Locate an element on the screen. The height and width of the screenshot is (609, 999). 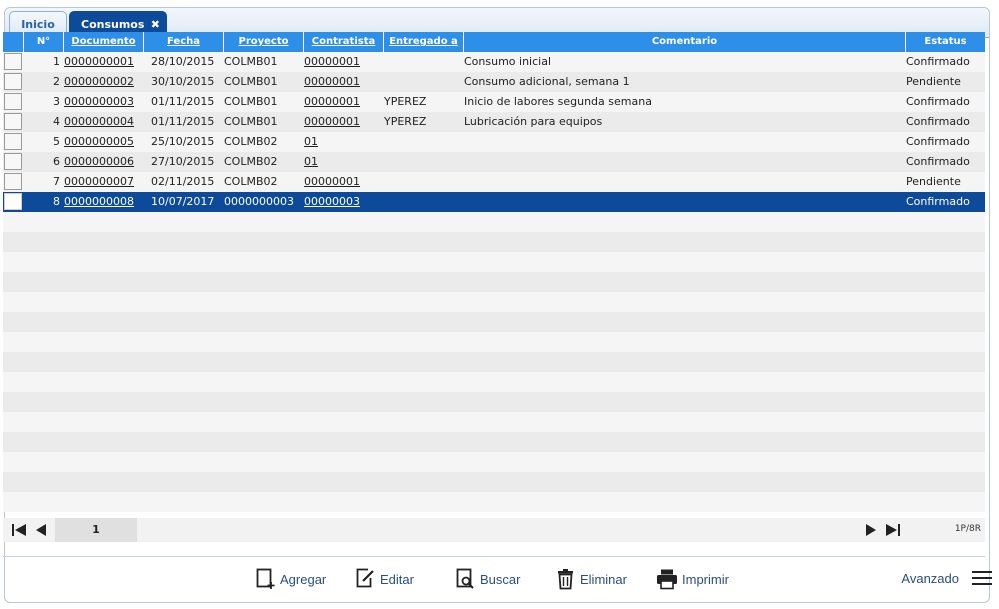
first-page-icon is located at coordinates (19, 530).